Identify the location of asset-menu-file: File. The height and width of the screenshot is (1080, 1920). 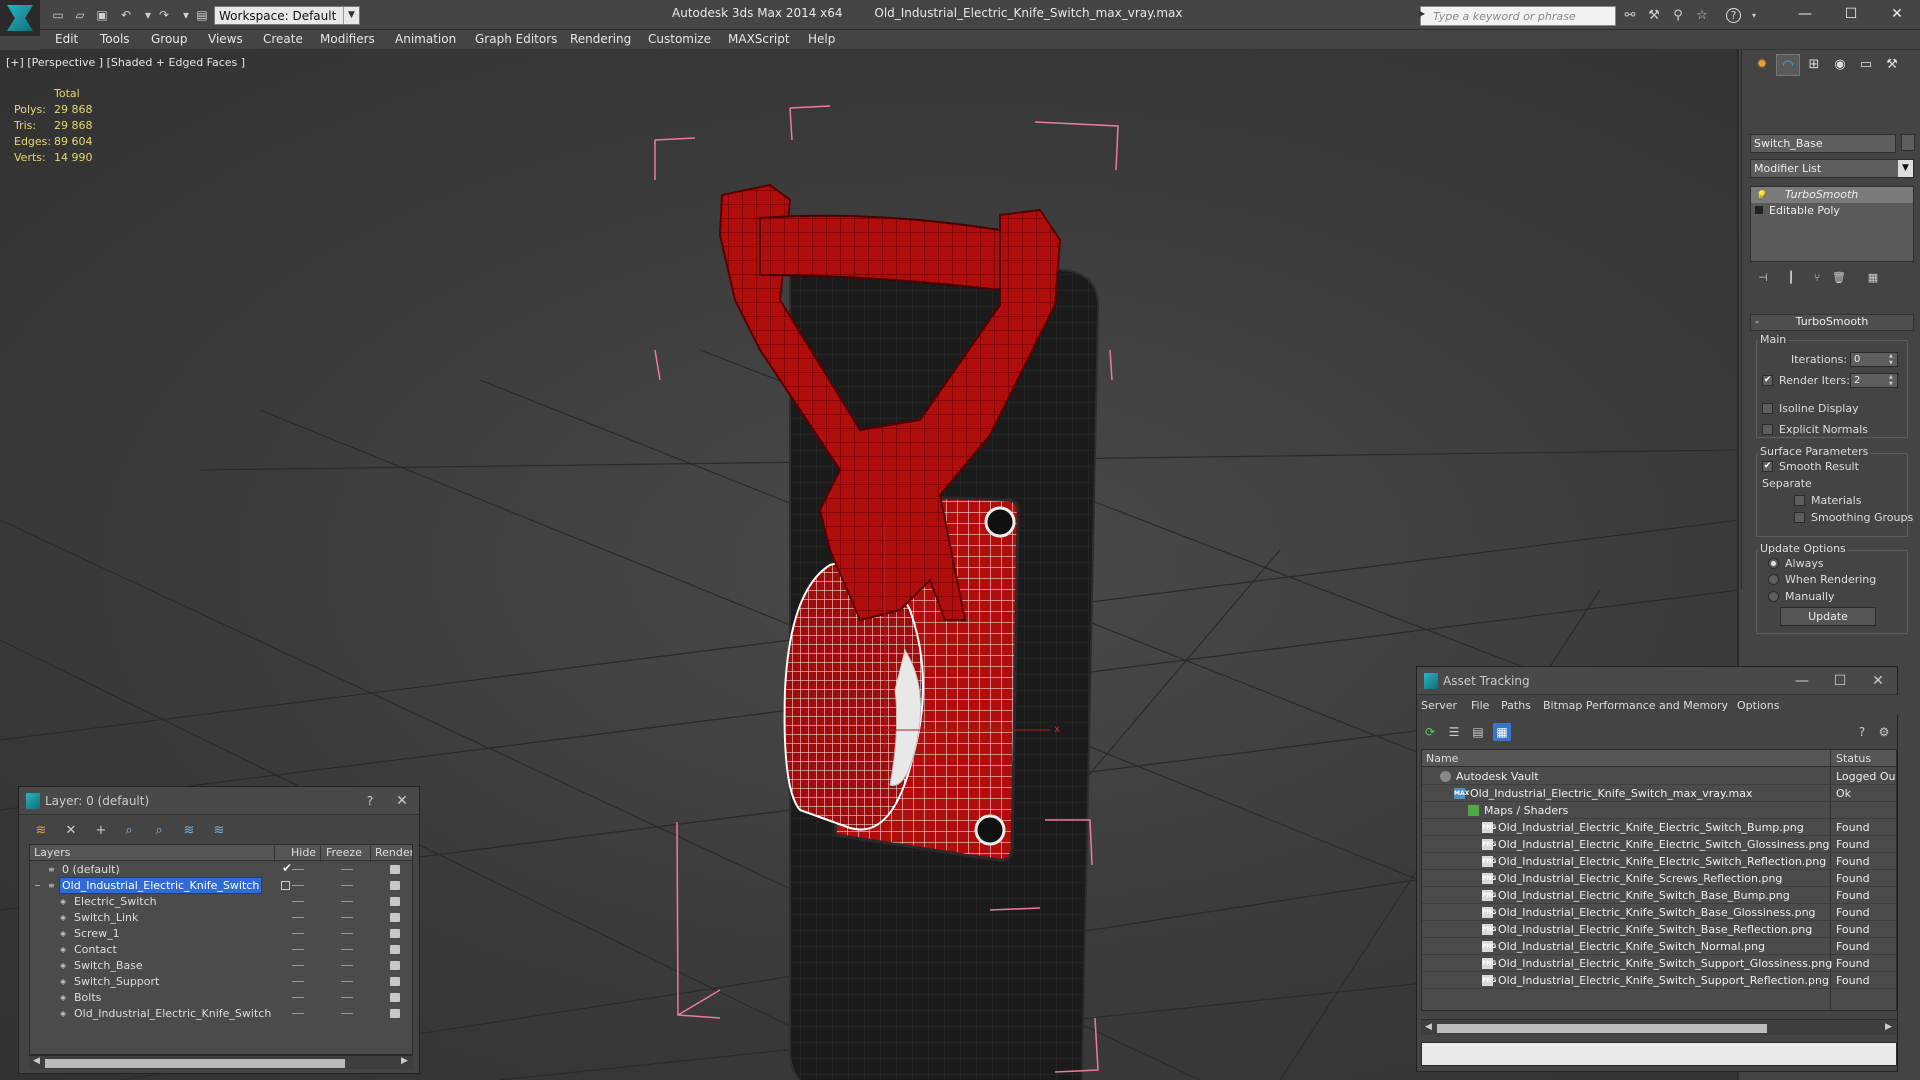
(1480, 705).